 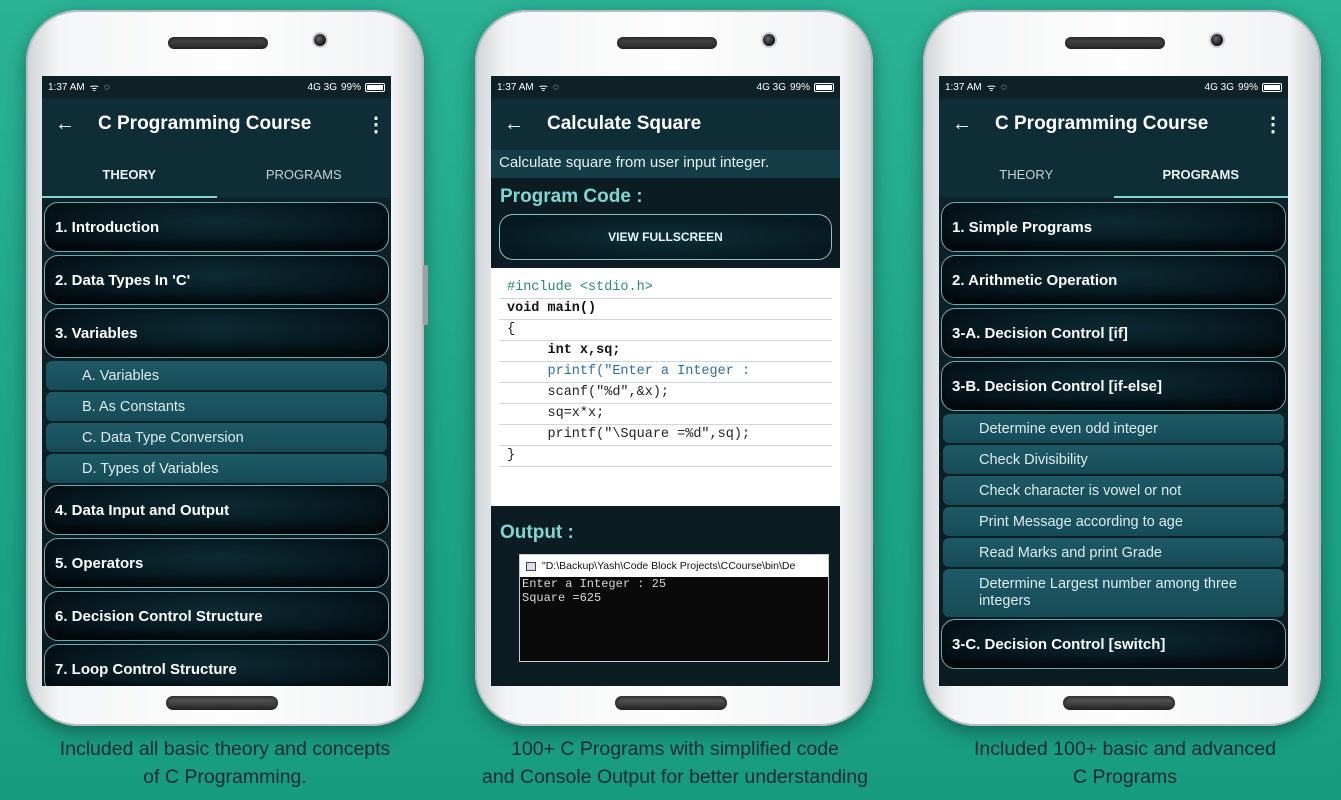 I want to click on list-item: 1. Simple Programs, so click(x=1113, y=227).